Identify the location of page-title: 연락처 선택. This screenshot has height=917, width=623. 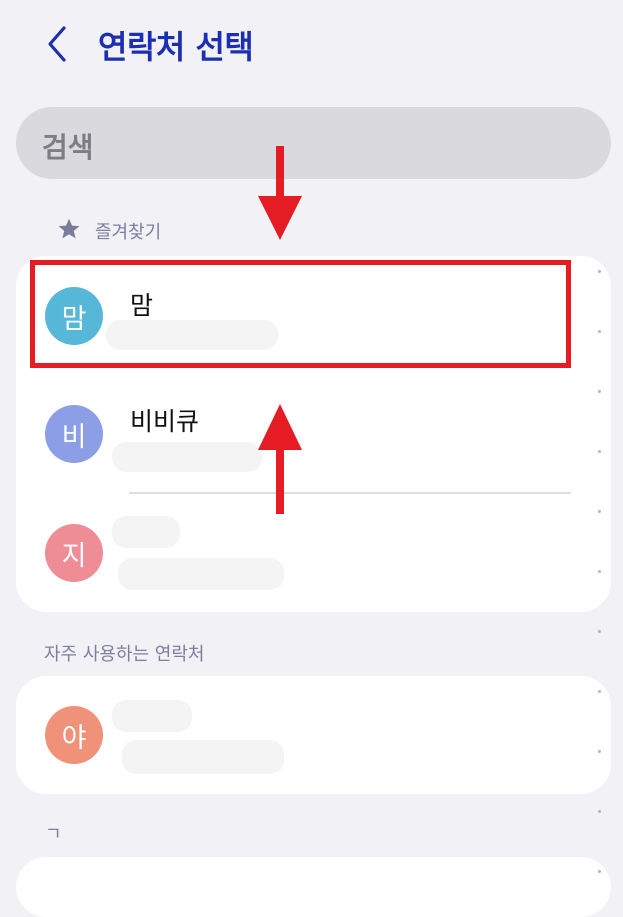
(176, 47).